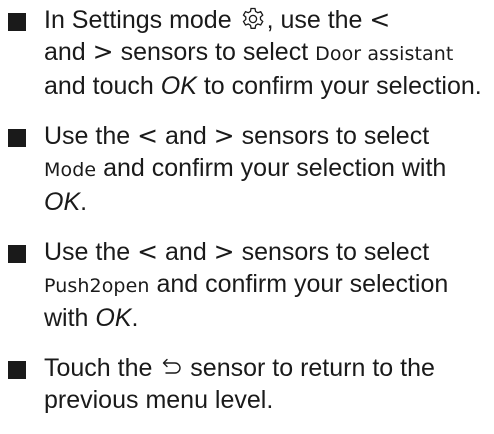  Describe the element at coordinates (102, 368) in the screenshot. I see `step-text: Touch the` at that location.